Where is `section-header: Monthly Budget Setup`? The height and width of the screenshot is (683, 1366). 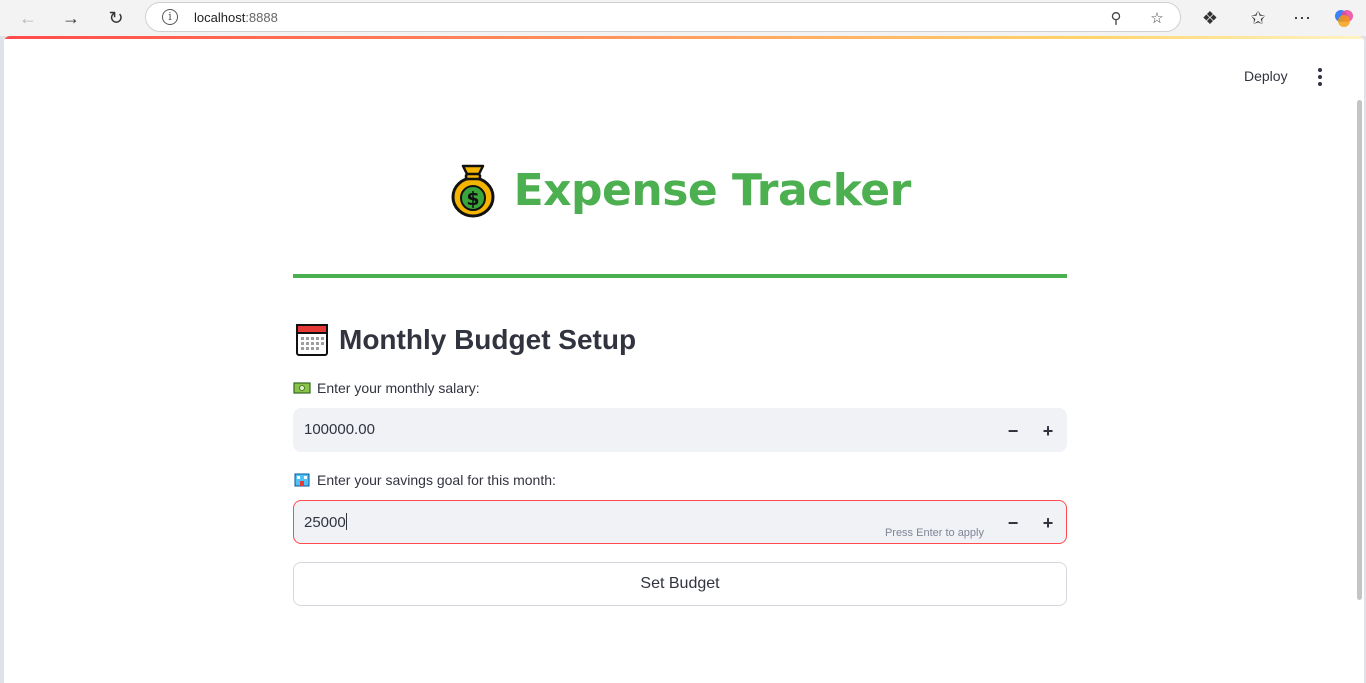 section-header: Monthly Budget Setup is located at coordinates (465, 340).